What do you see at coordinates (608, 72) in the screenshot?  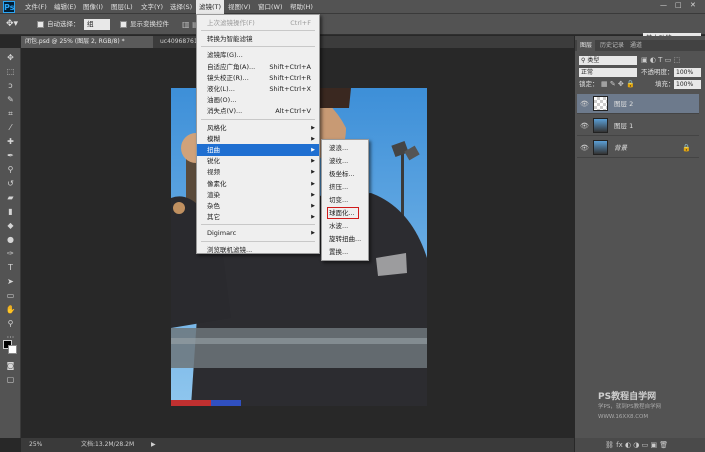 I see `blend-mode-dropdown: 正常` at bounding box center [608, 72].